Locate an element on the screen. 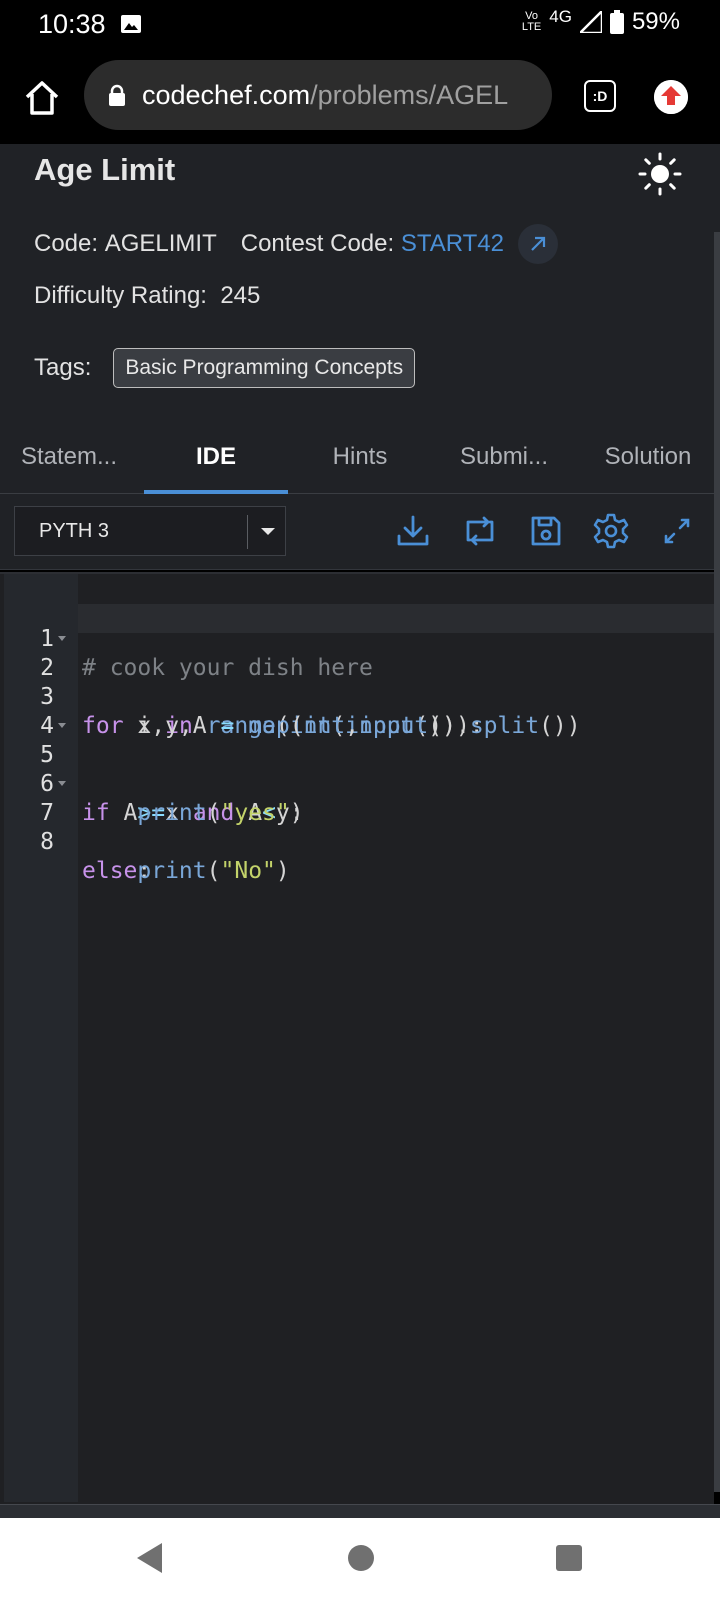  code-line: 4 is located at coordinates (357, 711).